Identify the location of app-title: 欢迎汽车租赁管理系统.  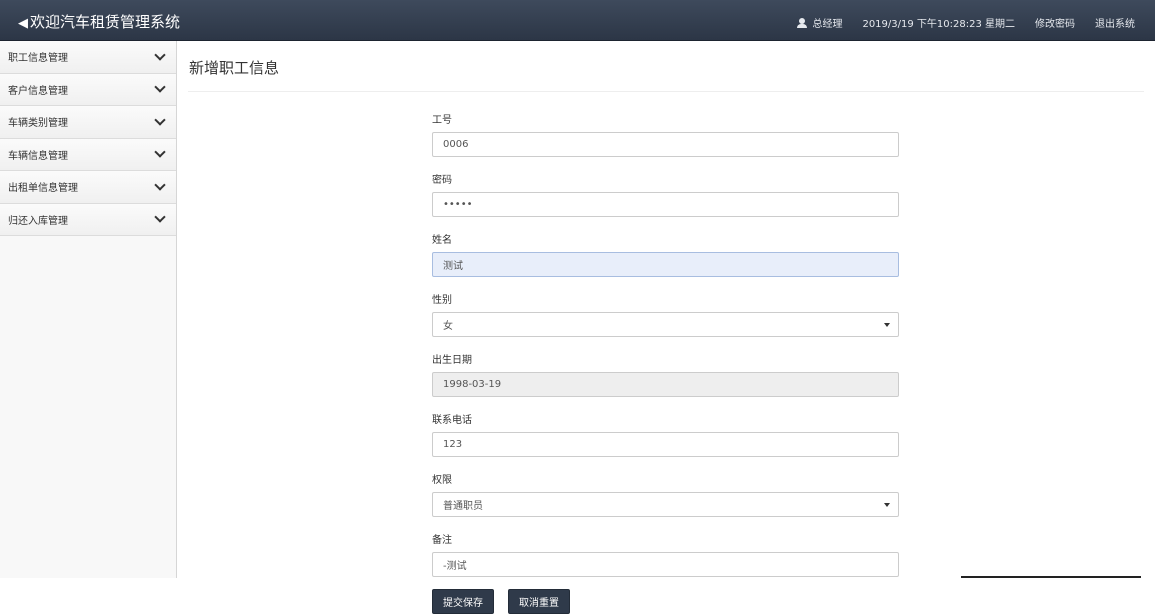
(105, 22).